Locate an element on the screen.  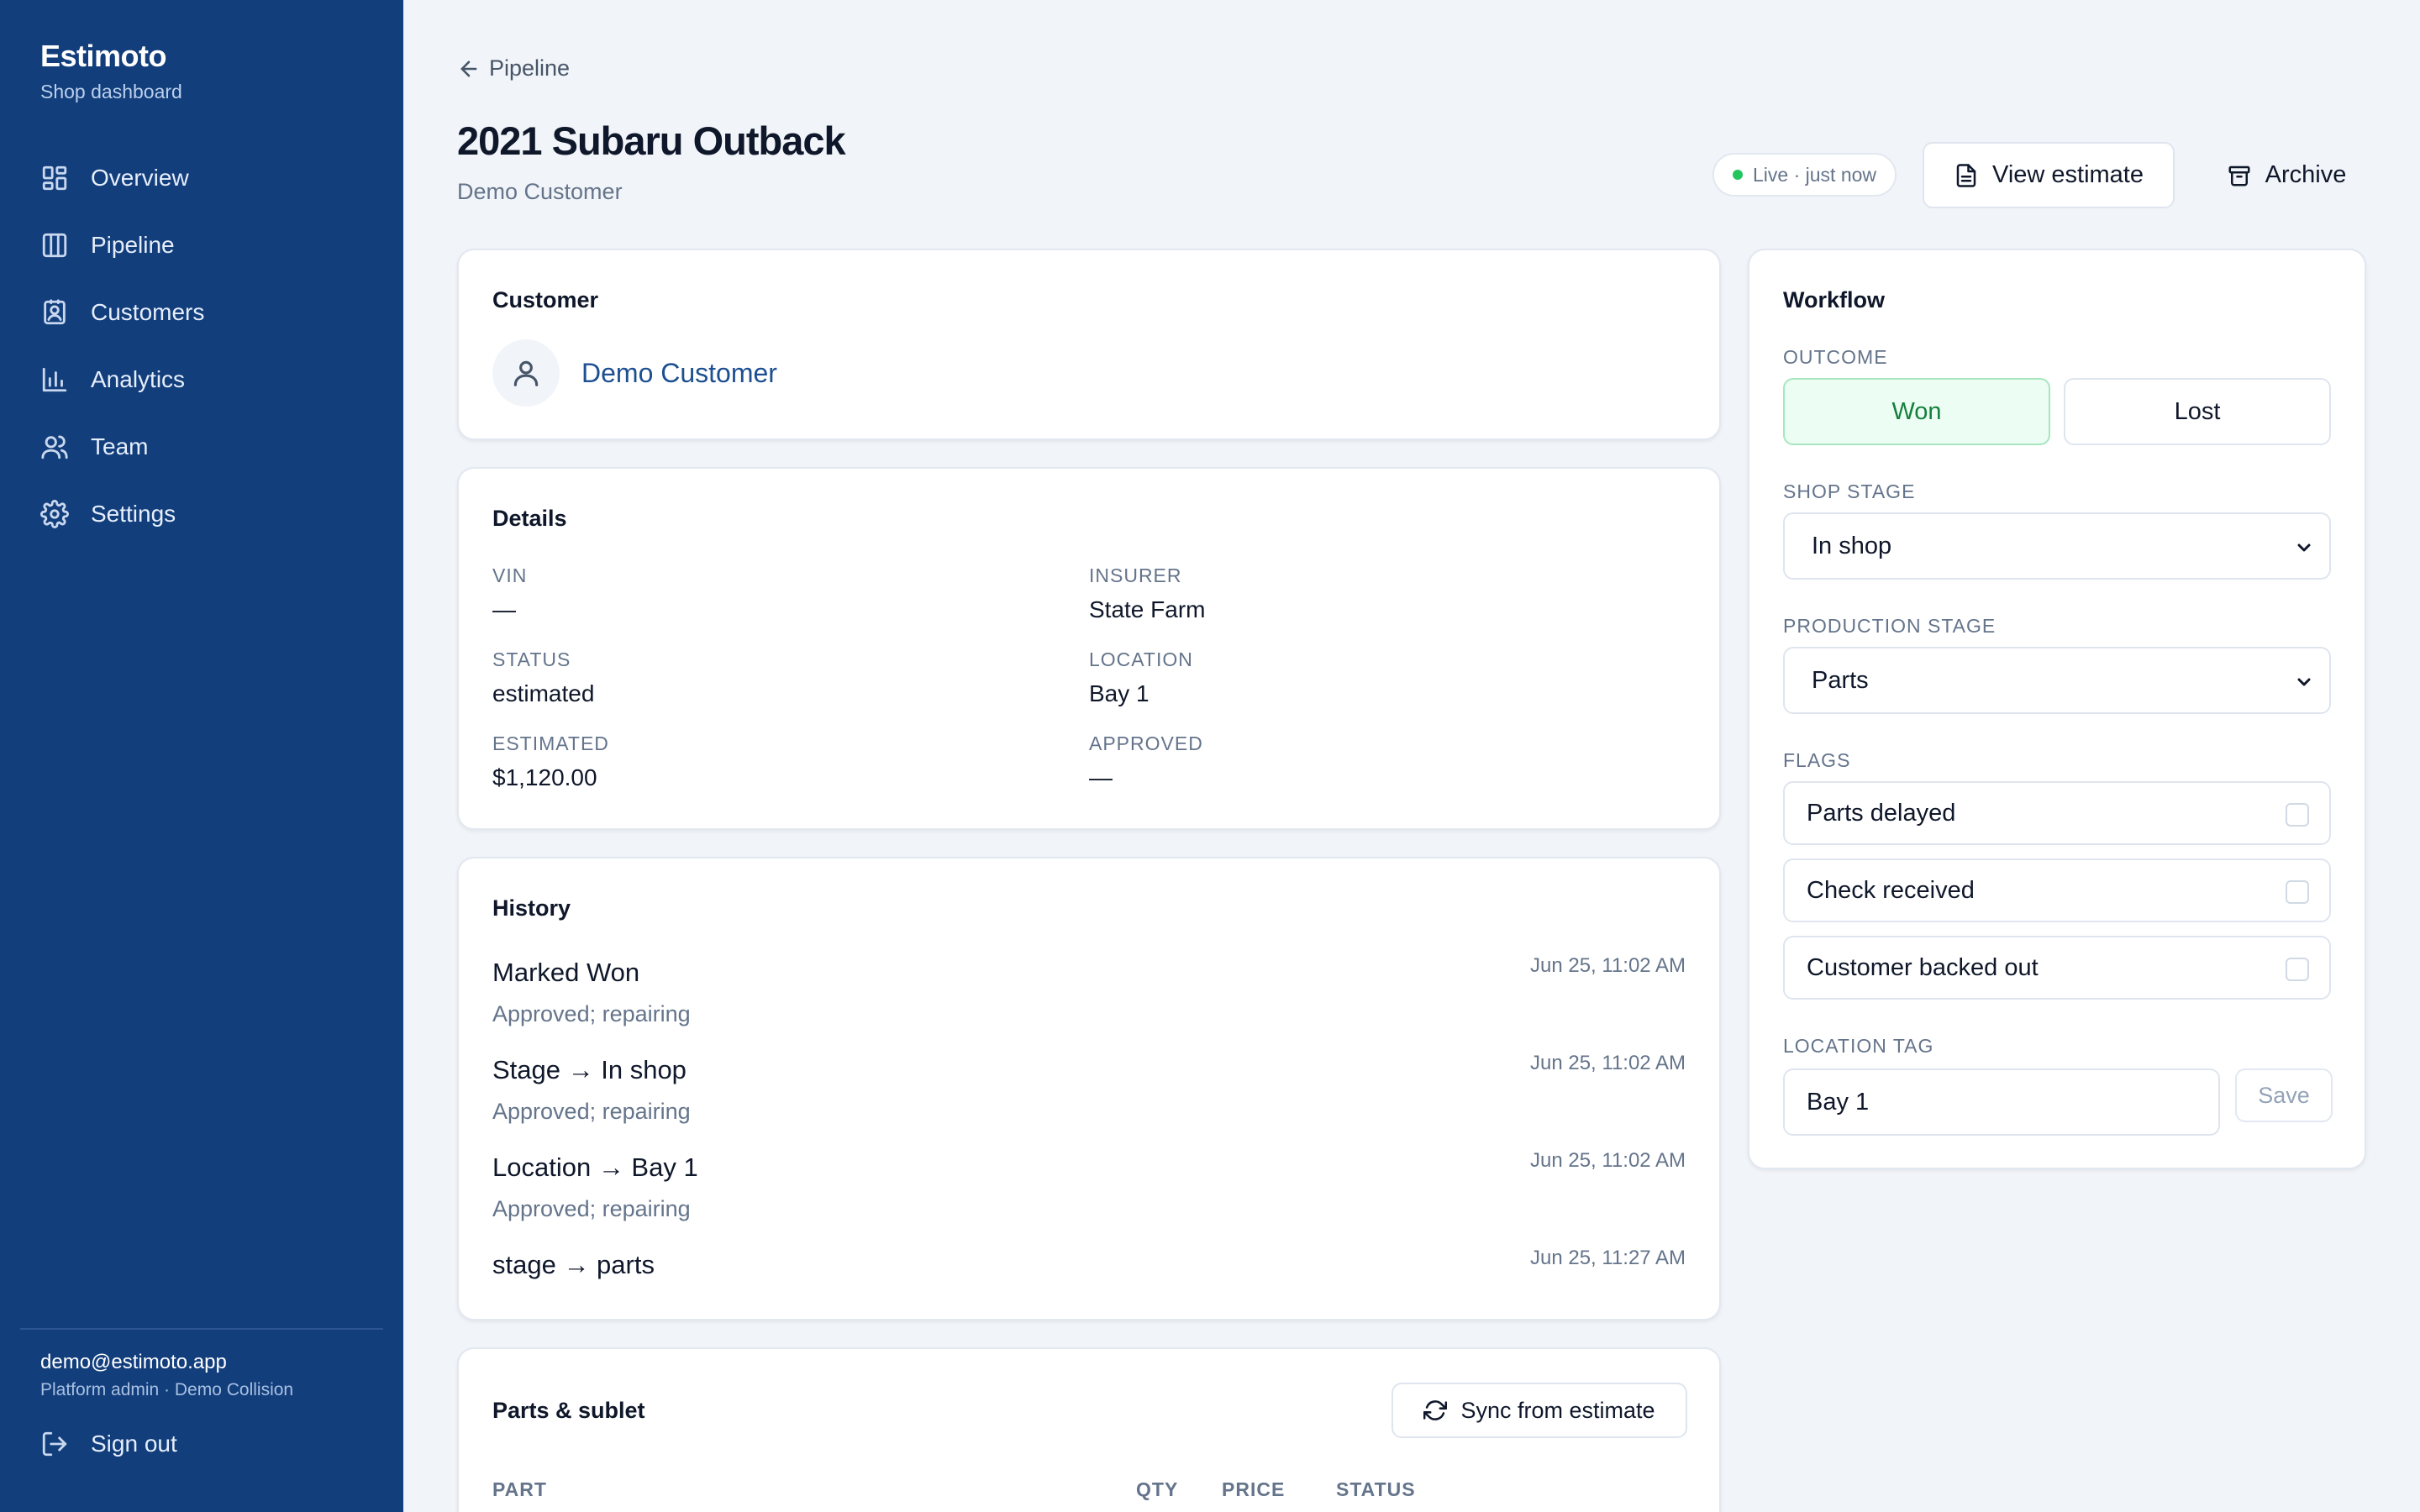
shop-stage-label: SHOP STAGE is located at coordinates (1850, 491).